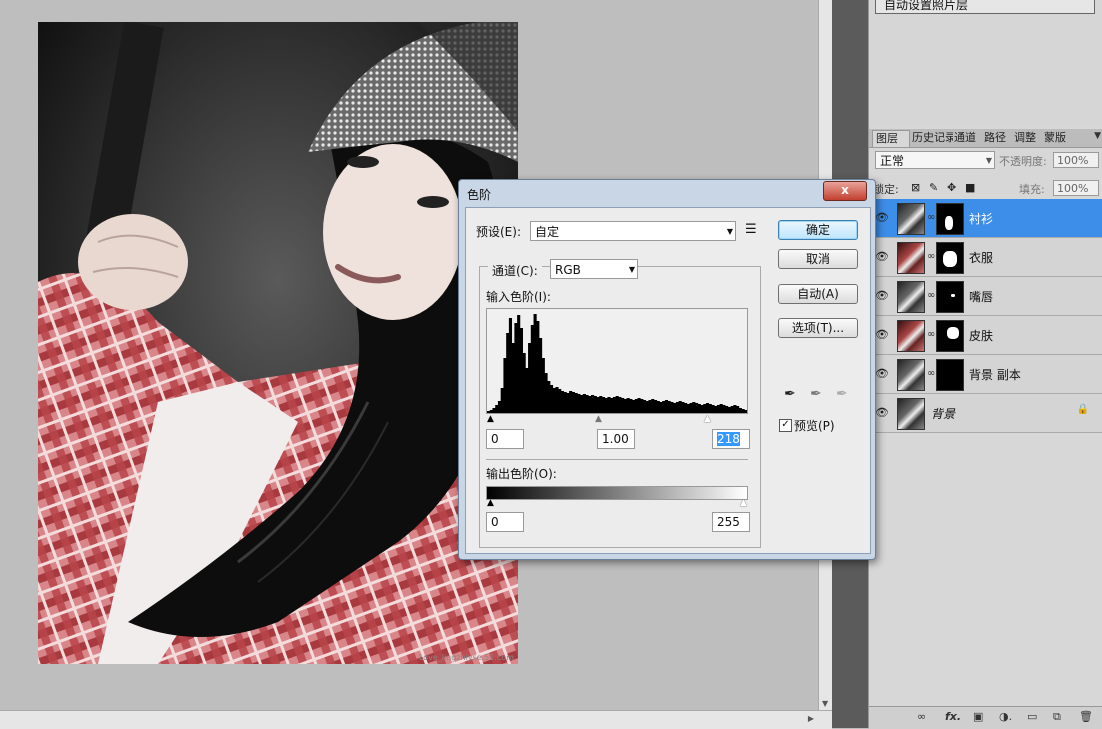 The width and height of the screenshot is (1102, 729). I want to click on fx-icon: fx., so click(953, 716).